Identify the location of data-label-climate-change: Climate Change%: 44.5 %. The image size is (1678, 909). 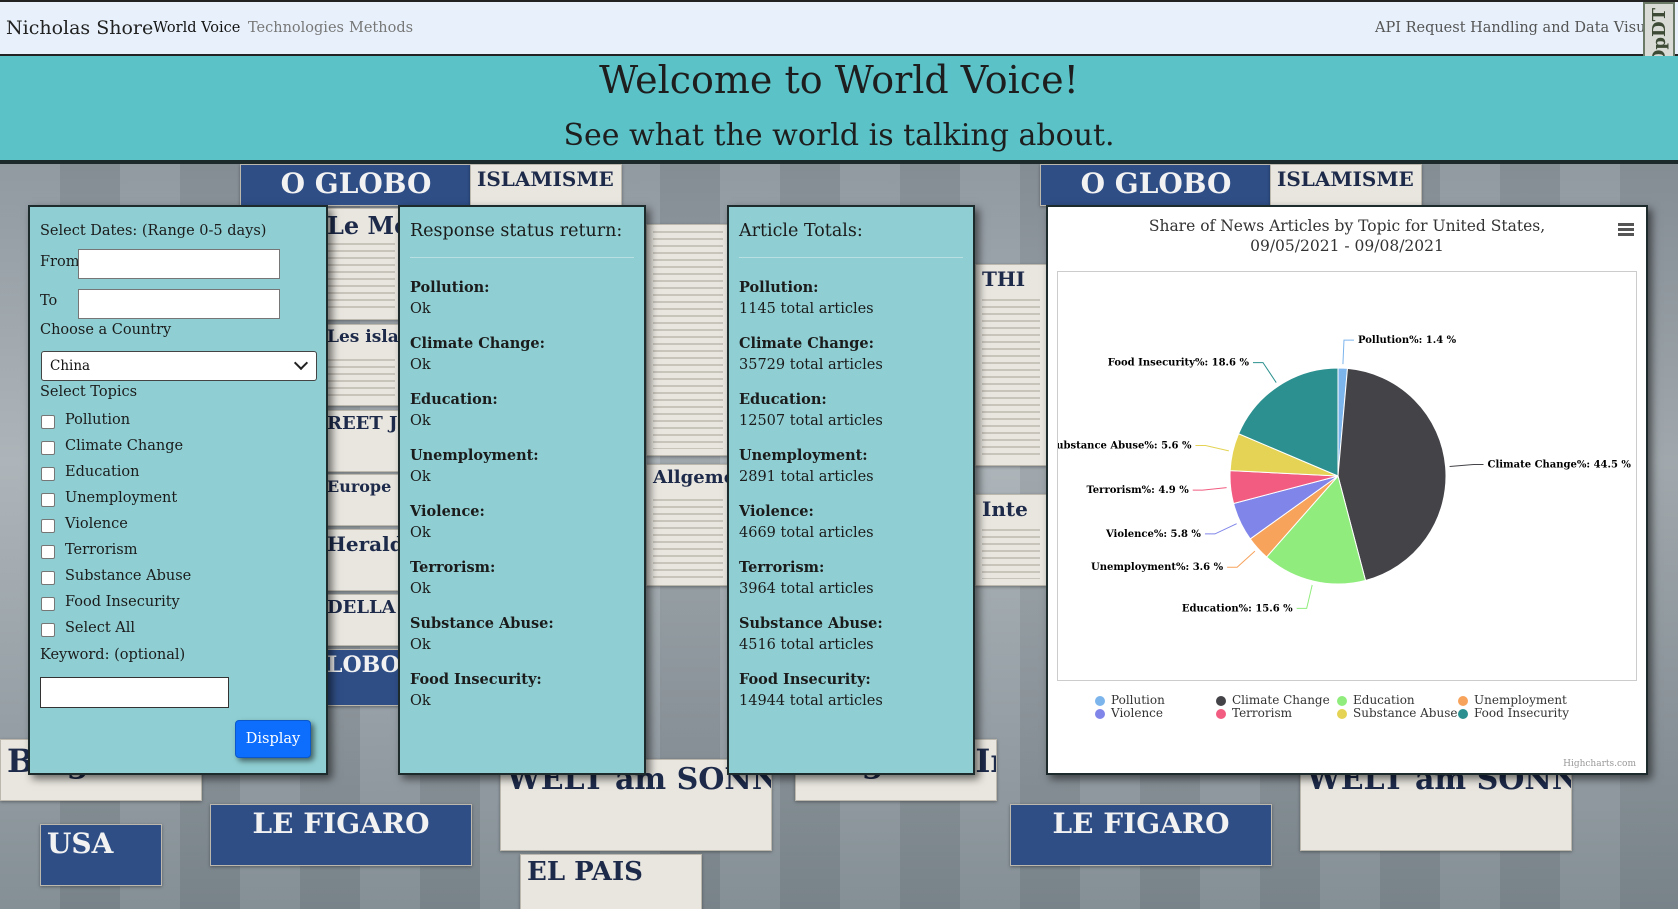
(1560, 464).